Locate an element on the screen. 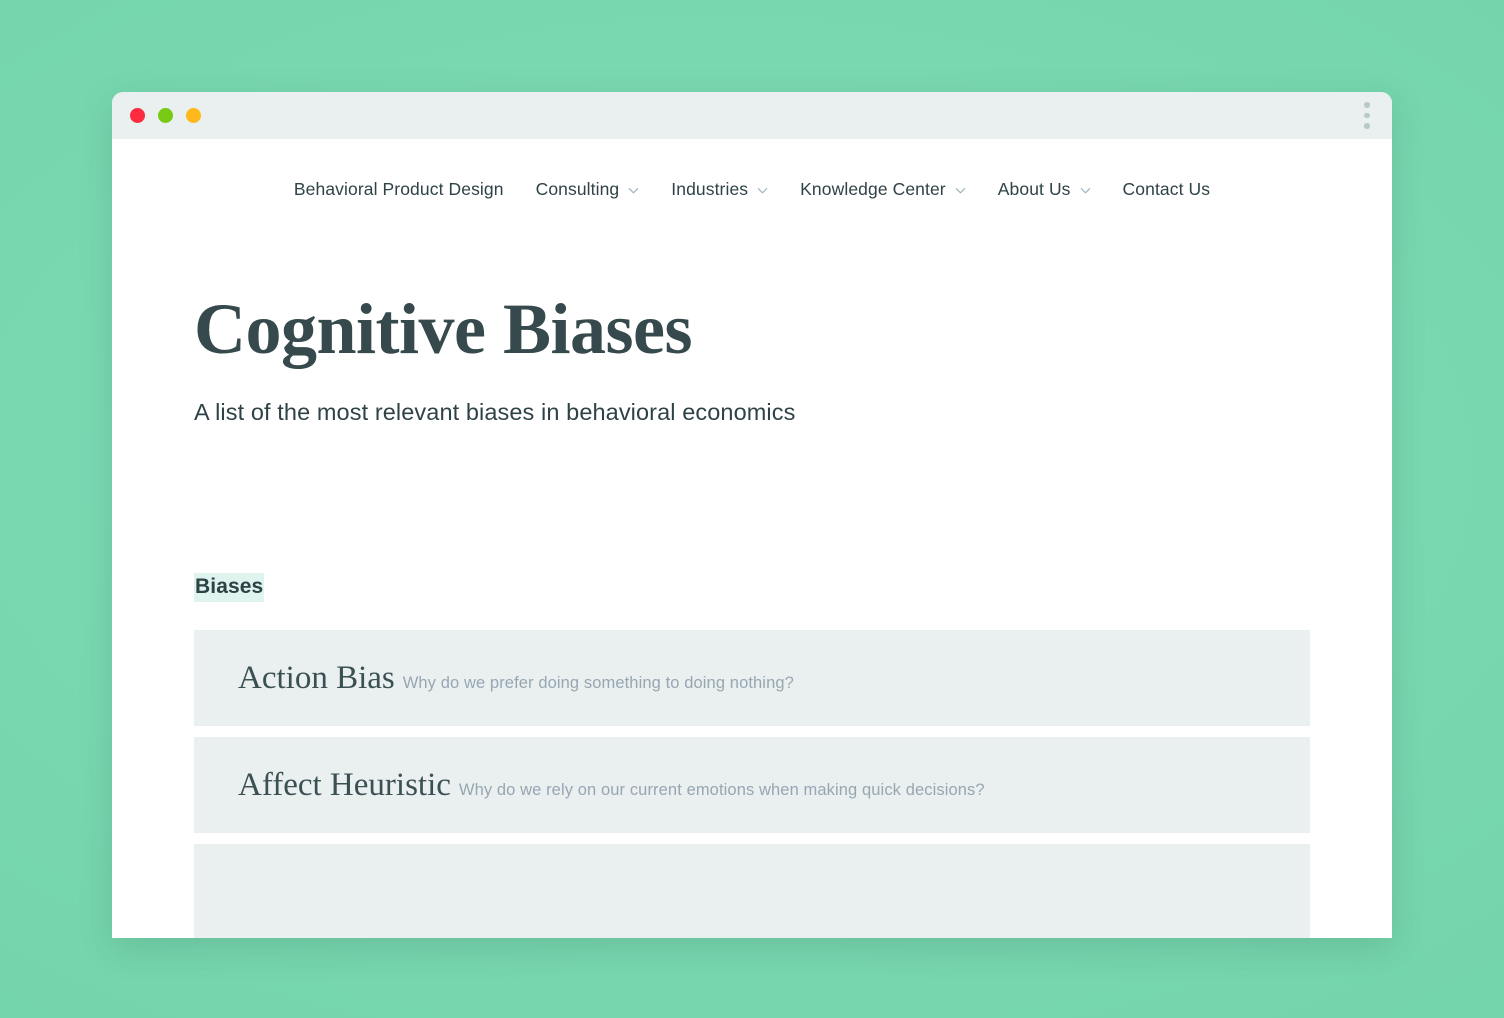 The height and width of the screenshot is (1018, 1504). maximize-window-button is located at coordinates (193, 115).